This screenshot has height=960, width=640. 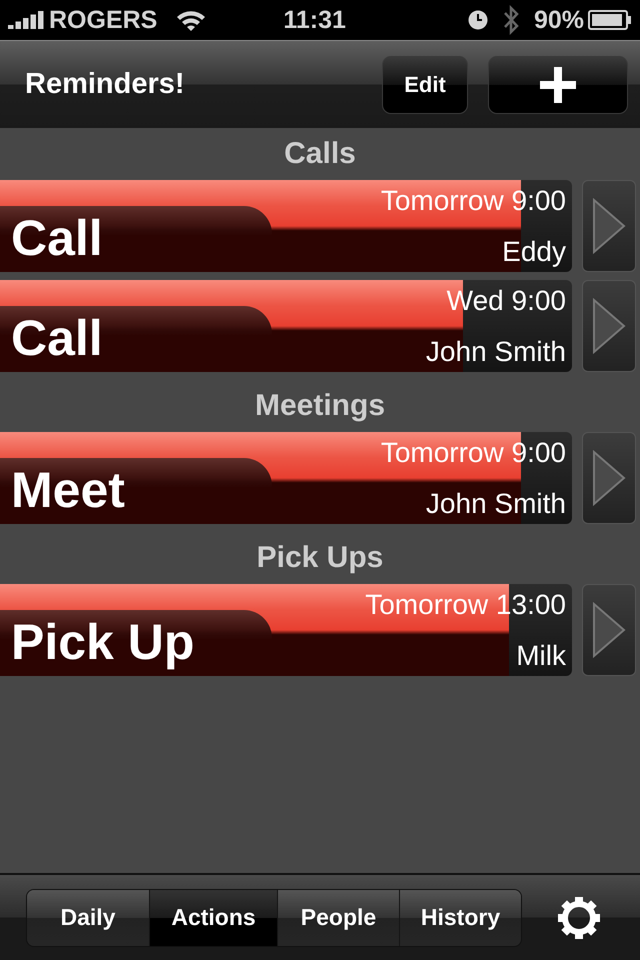 What do you see at coordinates (320, 558) in the screenshot?
I see `section-header: Pick Ups` at bounding box center [320, 558].